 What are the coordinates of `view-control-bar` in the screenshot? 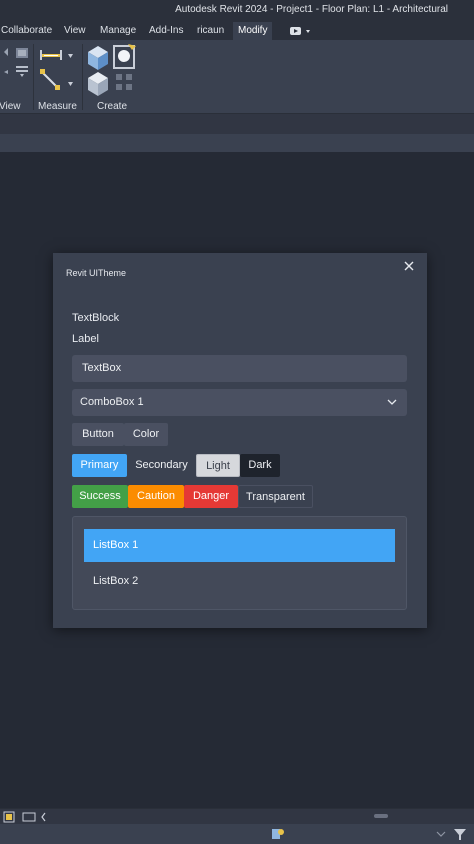 It's located at (237, 816).